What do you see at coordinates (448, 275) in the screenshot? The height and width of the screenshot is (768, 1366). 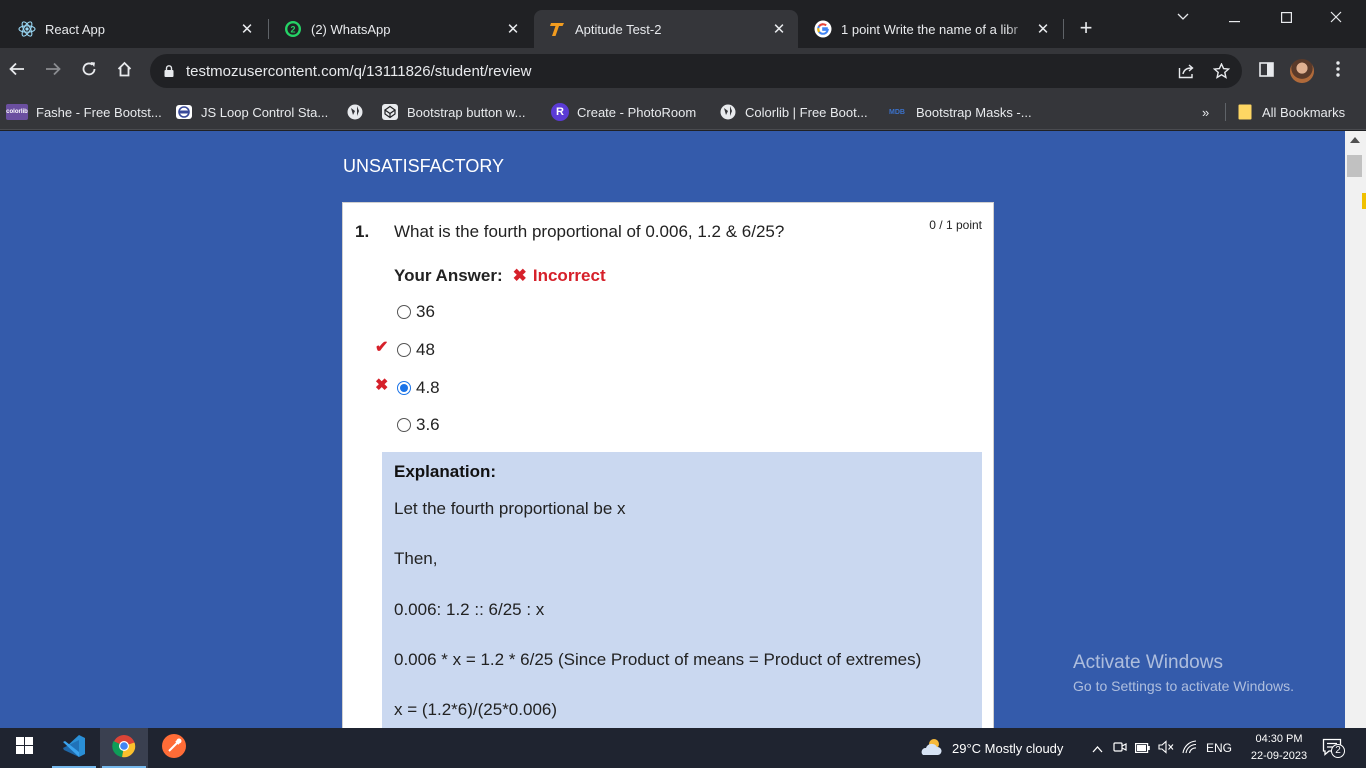 I see `your-answer-label: Your Answer:` at bounding box center [448, 275].